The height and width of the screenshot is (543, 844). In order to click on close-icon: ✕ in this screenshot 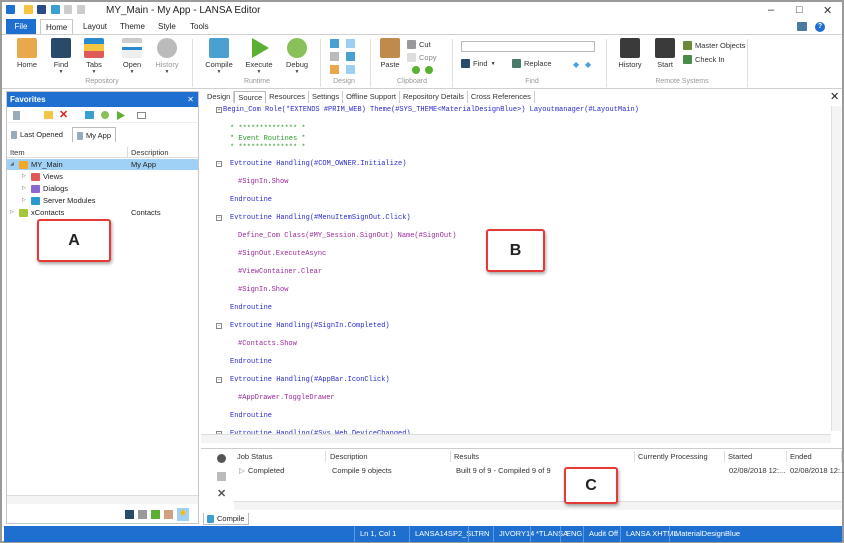, I will do `click(190, 99)`.